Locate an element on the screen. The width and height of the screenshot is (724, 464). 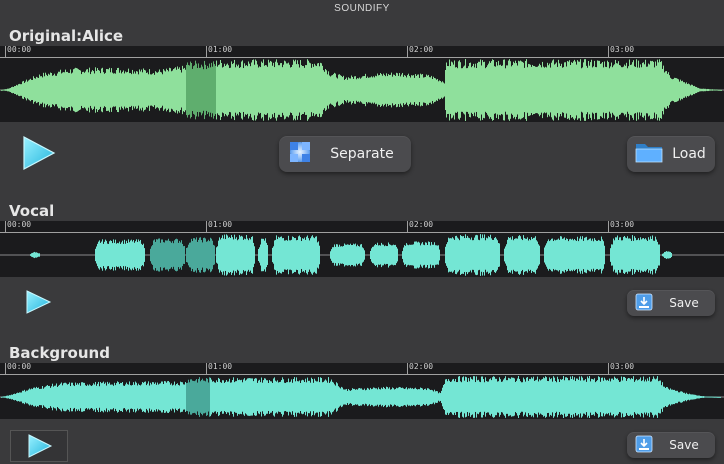
separate-button: Separate is located at coordinates (345, 154).